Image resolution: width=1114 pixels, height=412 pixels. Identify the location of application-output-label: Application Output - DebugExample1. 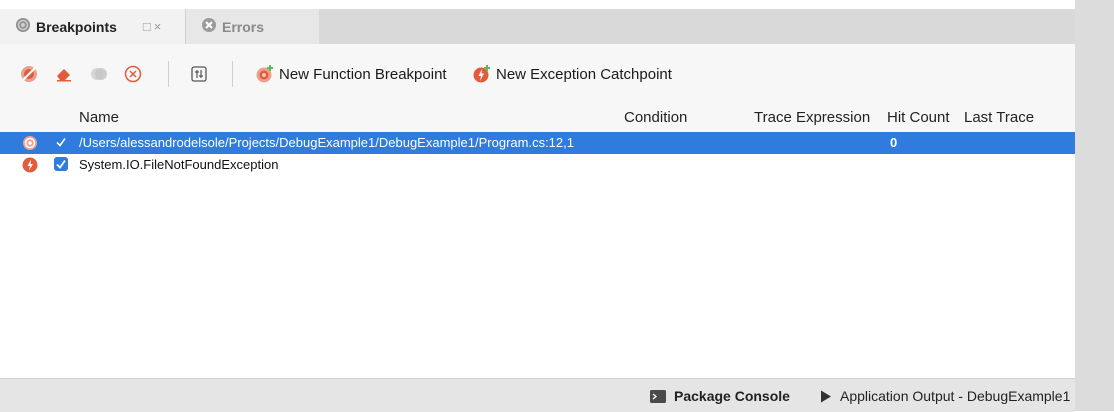
(955, 396).